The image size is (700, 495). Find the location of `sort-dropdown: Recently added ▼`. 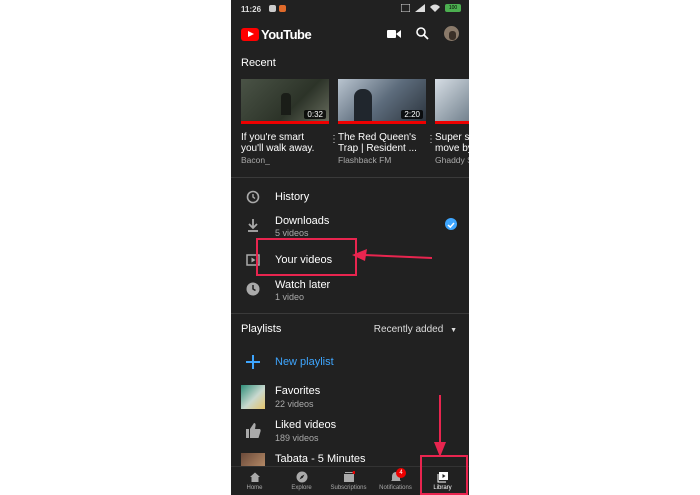

sort-dropdown: Recently added ▼ is located at coordinates (415, 329).